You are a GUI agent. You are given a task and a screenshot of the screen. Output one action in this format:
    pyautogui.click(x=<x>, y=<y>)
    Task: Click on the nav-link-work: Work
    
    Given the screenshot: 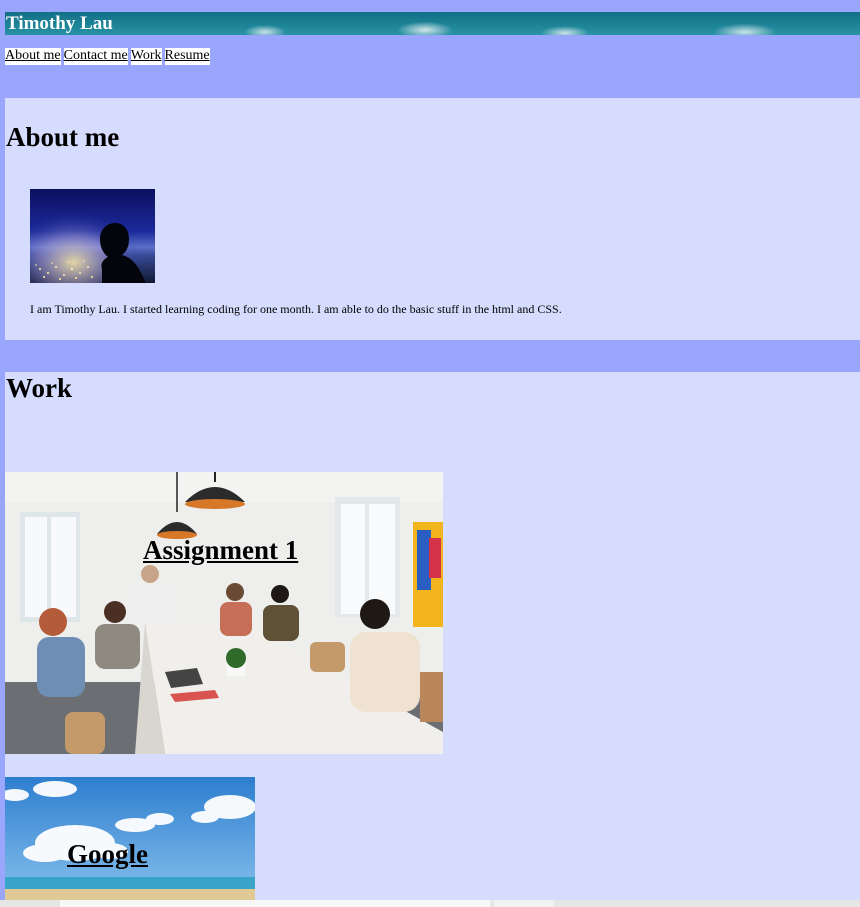 What is the action you would take?
    pyautogui.click(x=146, y=56)
    